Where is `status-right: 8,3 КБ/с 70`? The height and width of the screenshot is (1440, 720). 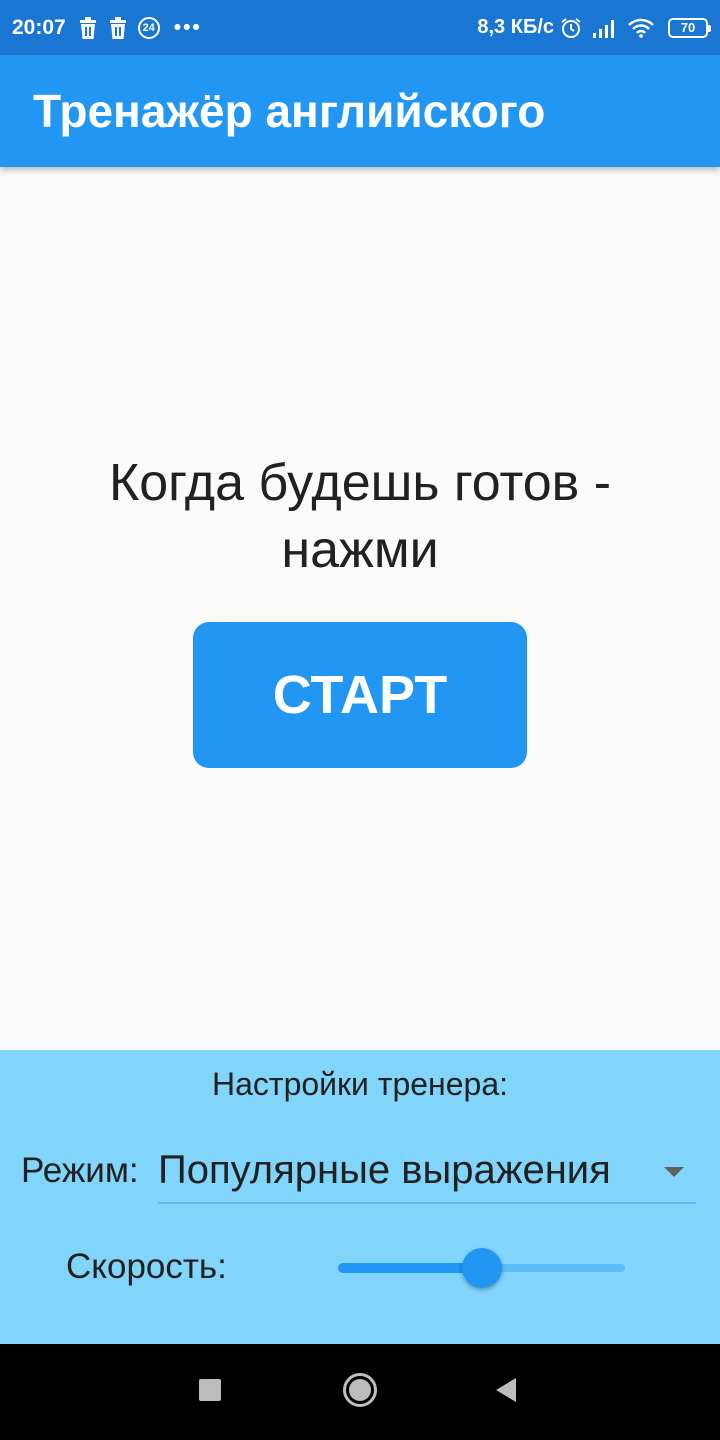
status-right: 8,3 КБ/с 70 is located at coordinates (594, 27).